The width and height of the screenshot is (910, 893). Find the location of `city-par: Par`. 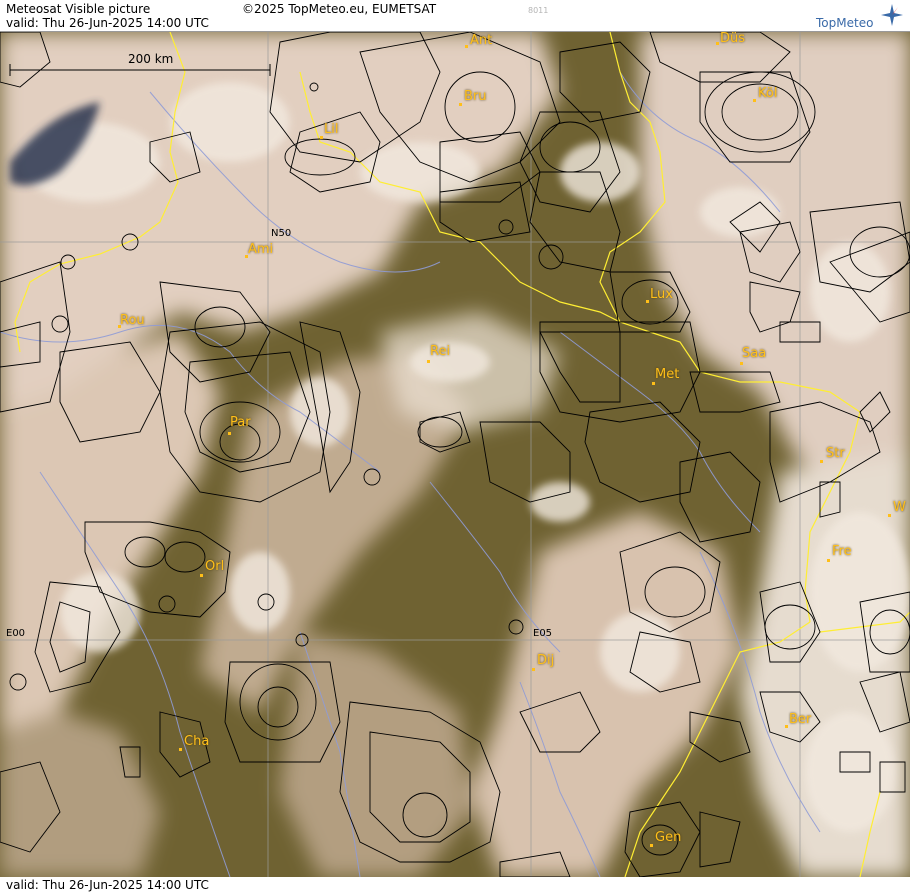

city-par: Par is located at coordinates (240, 422).